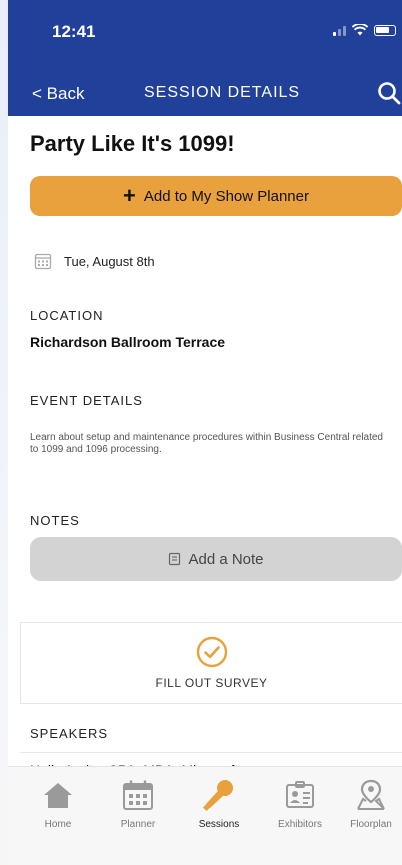 This screenshot has width=402, height=865. What do you see at coordinates (58, 824) in the screenshot?
I see `tab-label: Home` at bounding box center [58, 824].